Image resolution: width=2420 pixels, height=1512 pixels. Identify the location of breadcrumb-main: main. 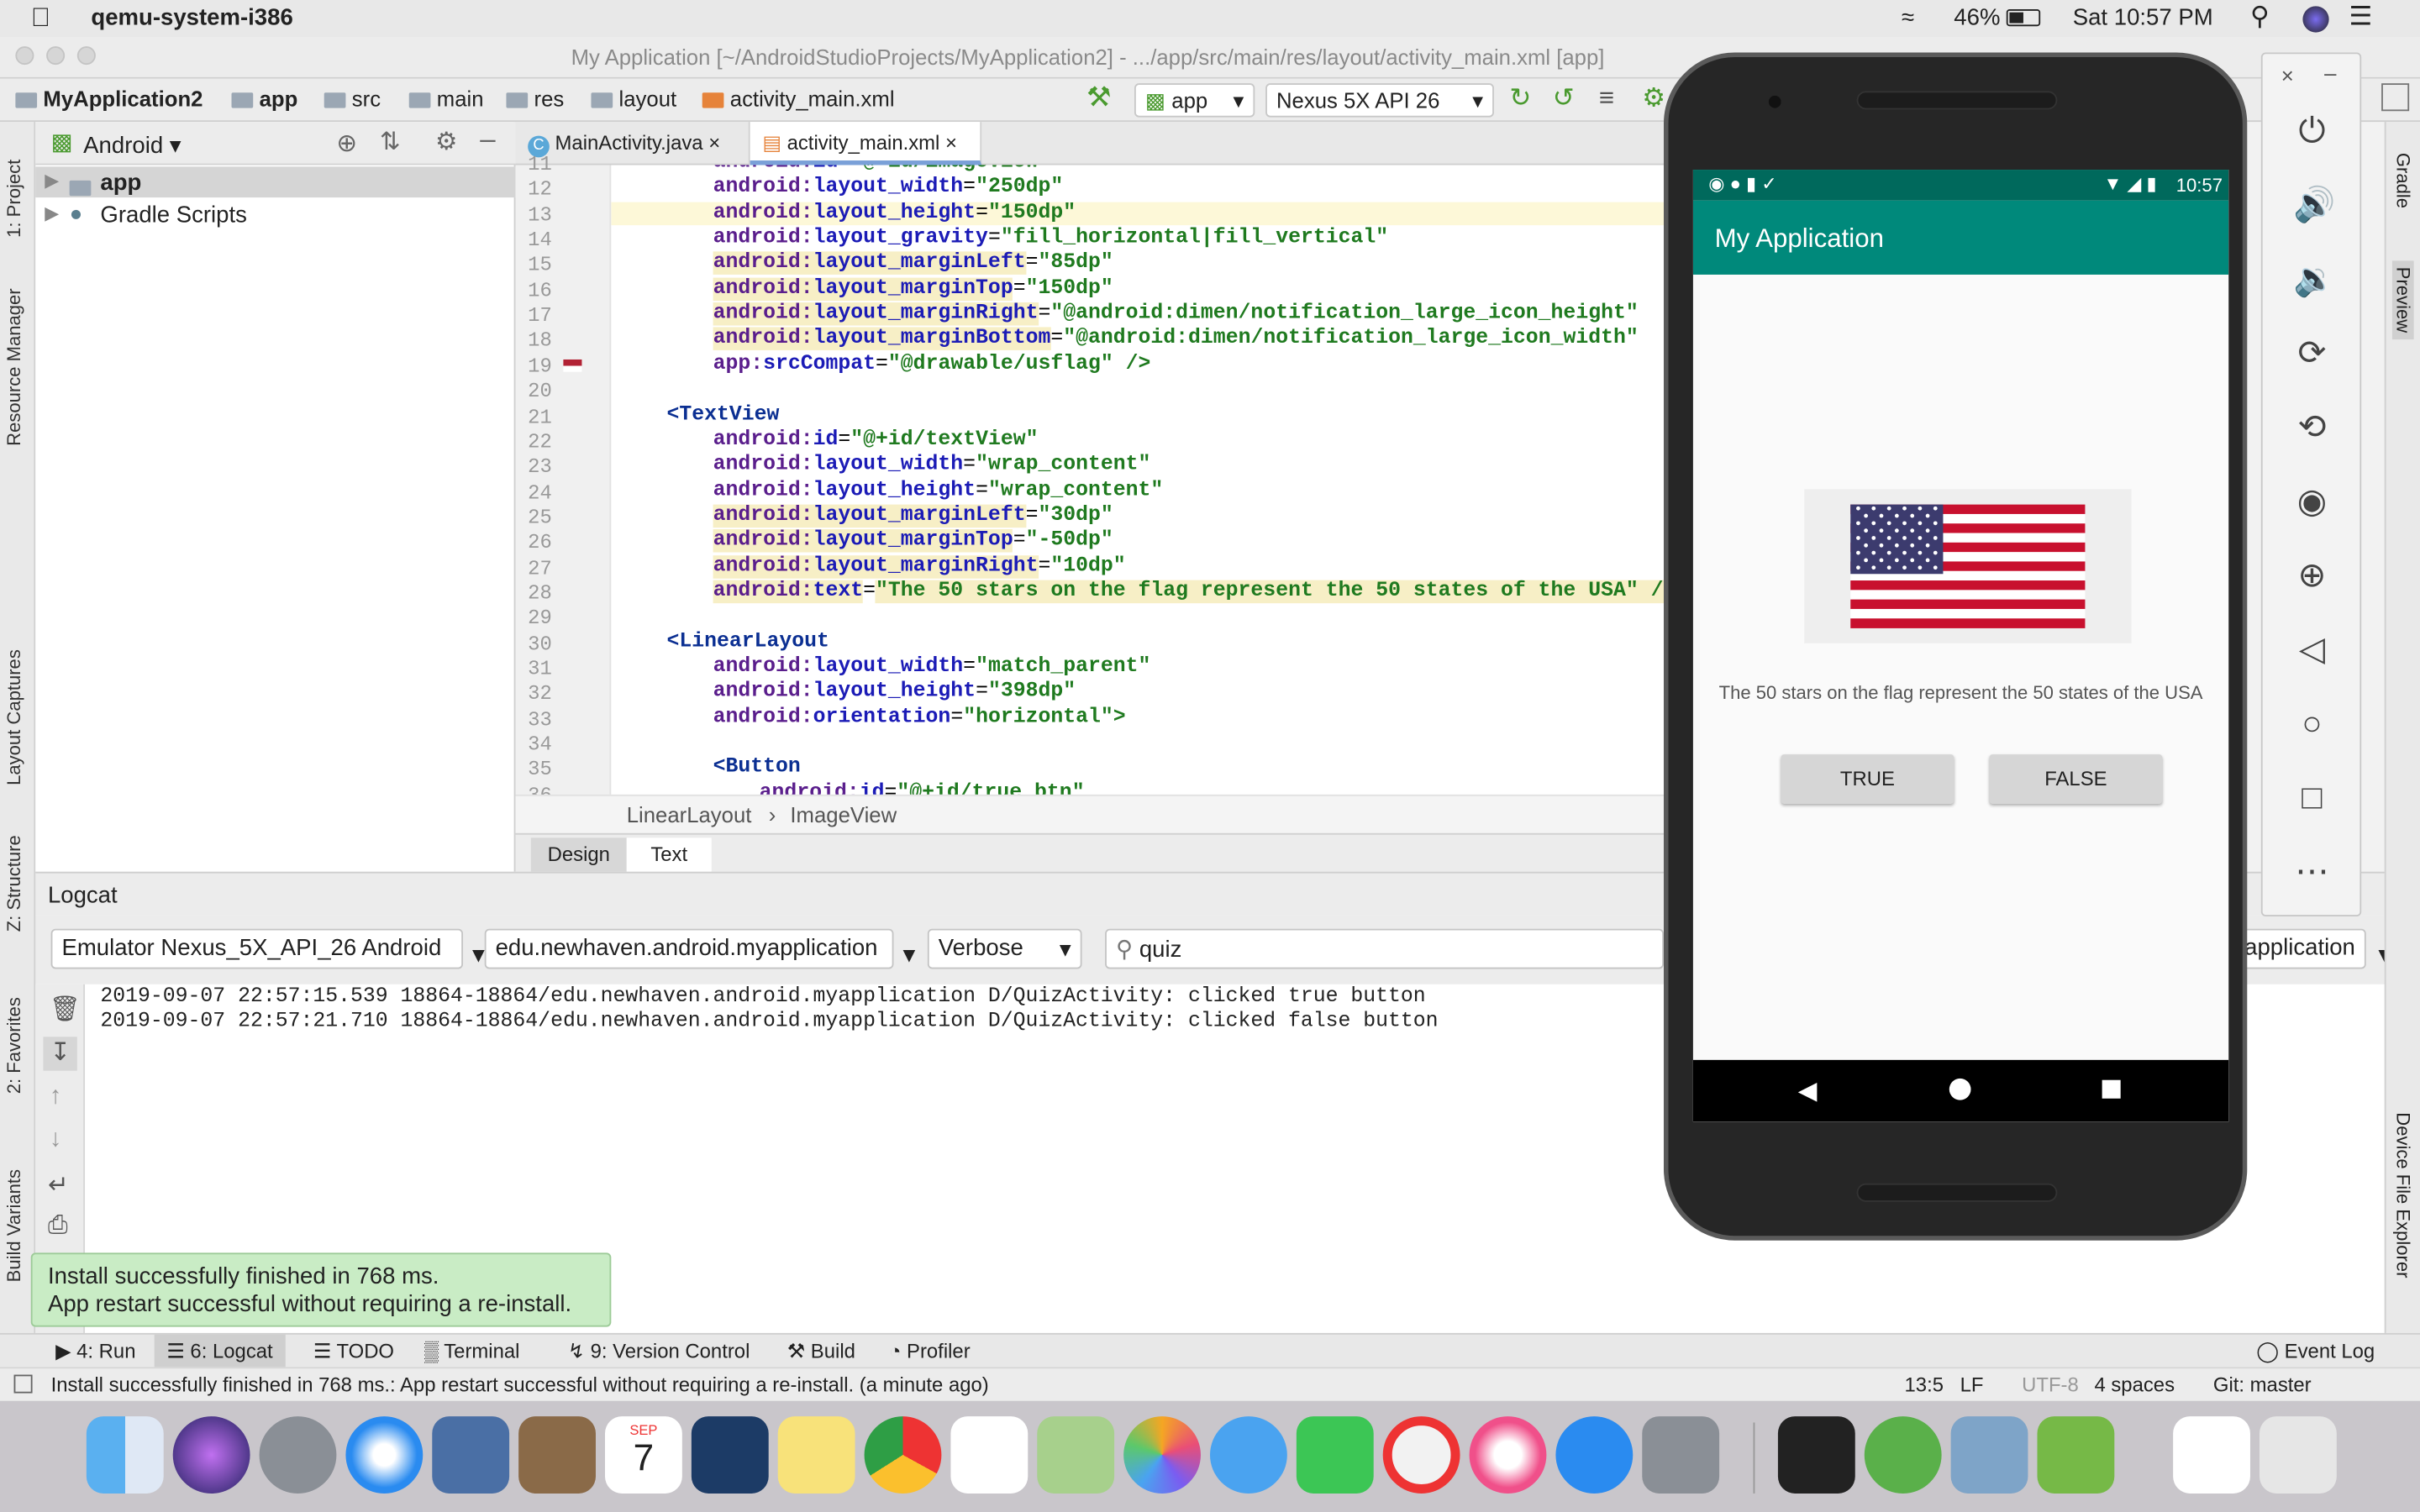
(446, 99).